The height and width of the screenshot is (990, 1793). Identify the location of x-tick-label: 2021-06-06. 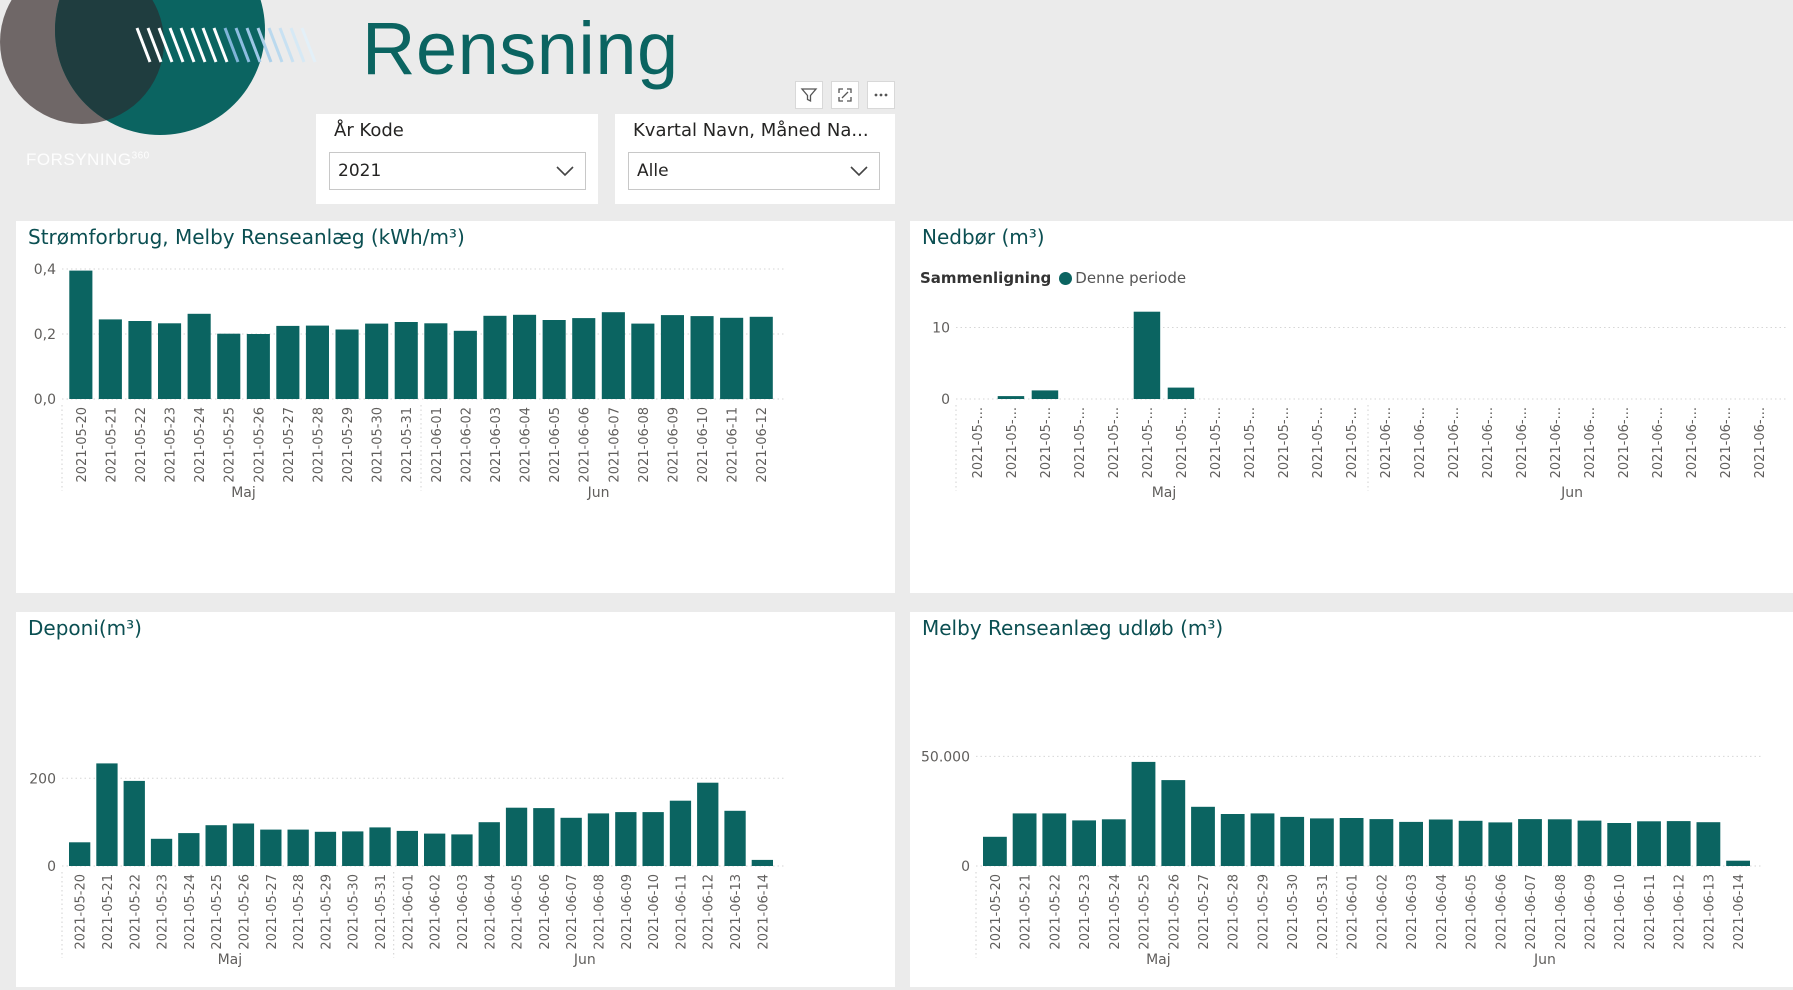
(585, 445).